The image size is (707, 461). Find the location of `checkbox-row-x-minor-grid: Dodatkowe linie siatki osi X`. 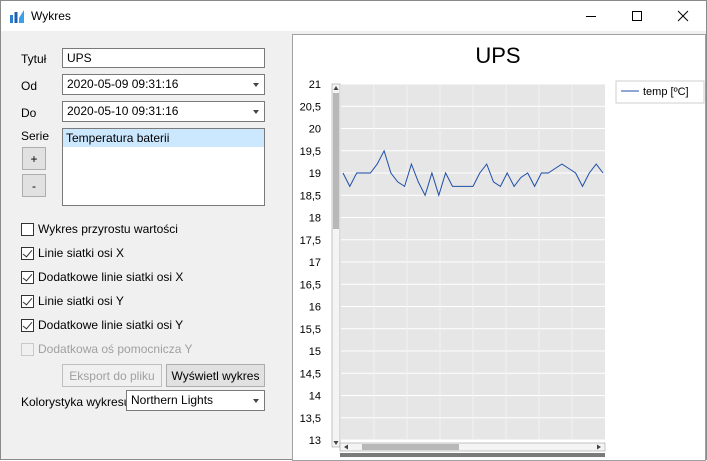

checkbox-row-x-minor-grid: Dodatkowe linie siatki osi X is located at coordinates (102, 277).